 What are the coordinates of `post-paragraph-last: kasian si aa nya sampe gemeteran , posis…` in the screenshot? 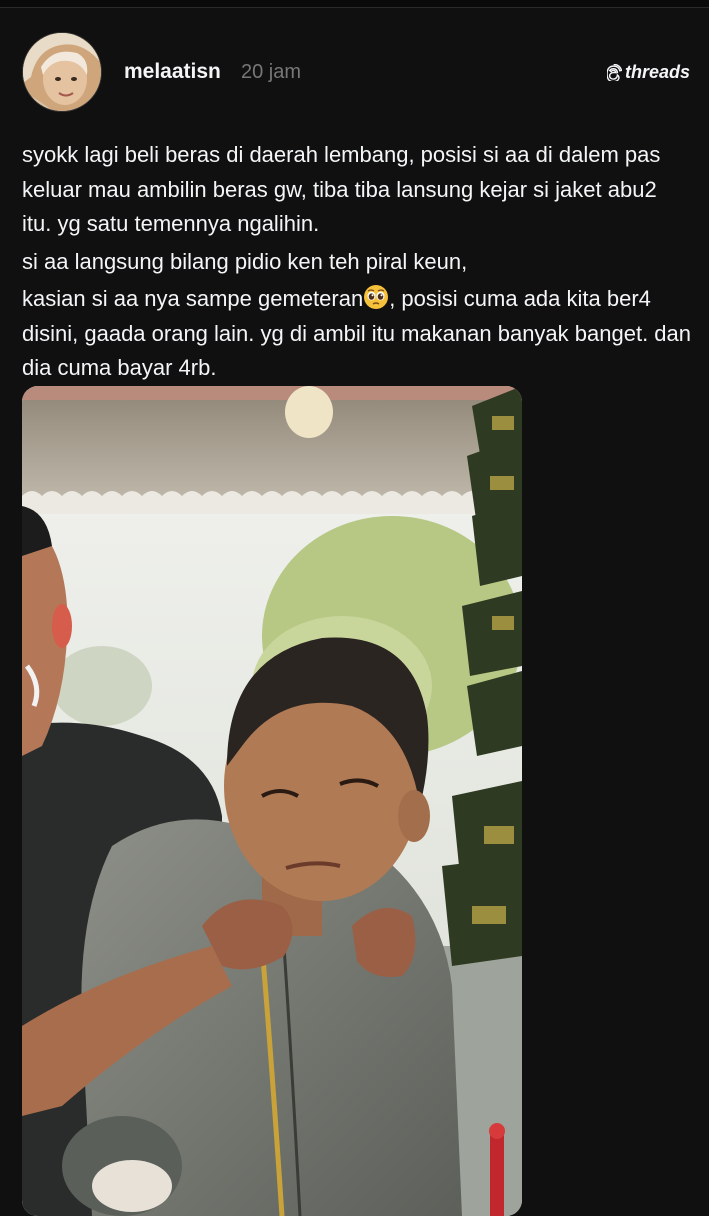 It's located at (357, 334).